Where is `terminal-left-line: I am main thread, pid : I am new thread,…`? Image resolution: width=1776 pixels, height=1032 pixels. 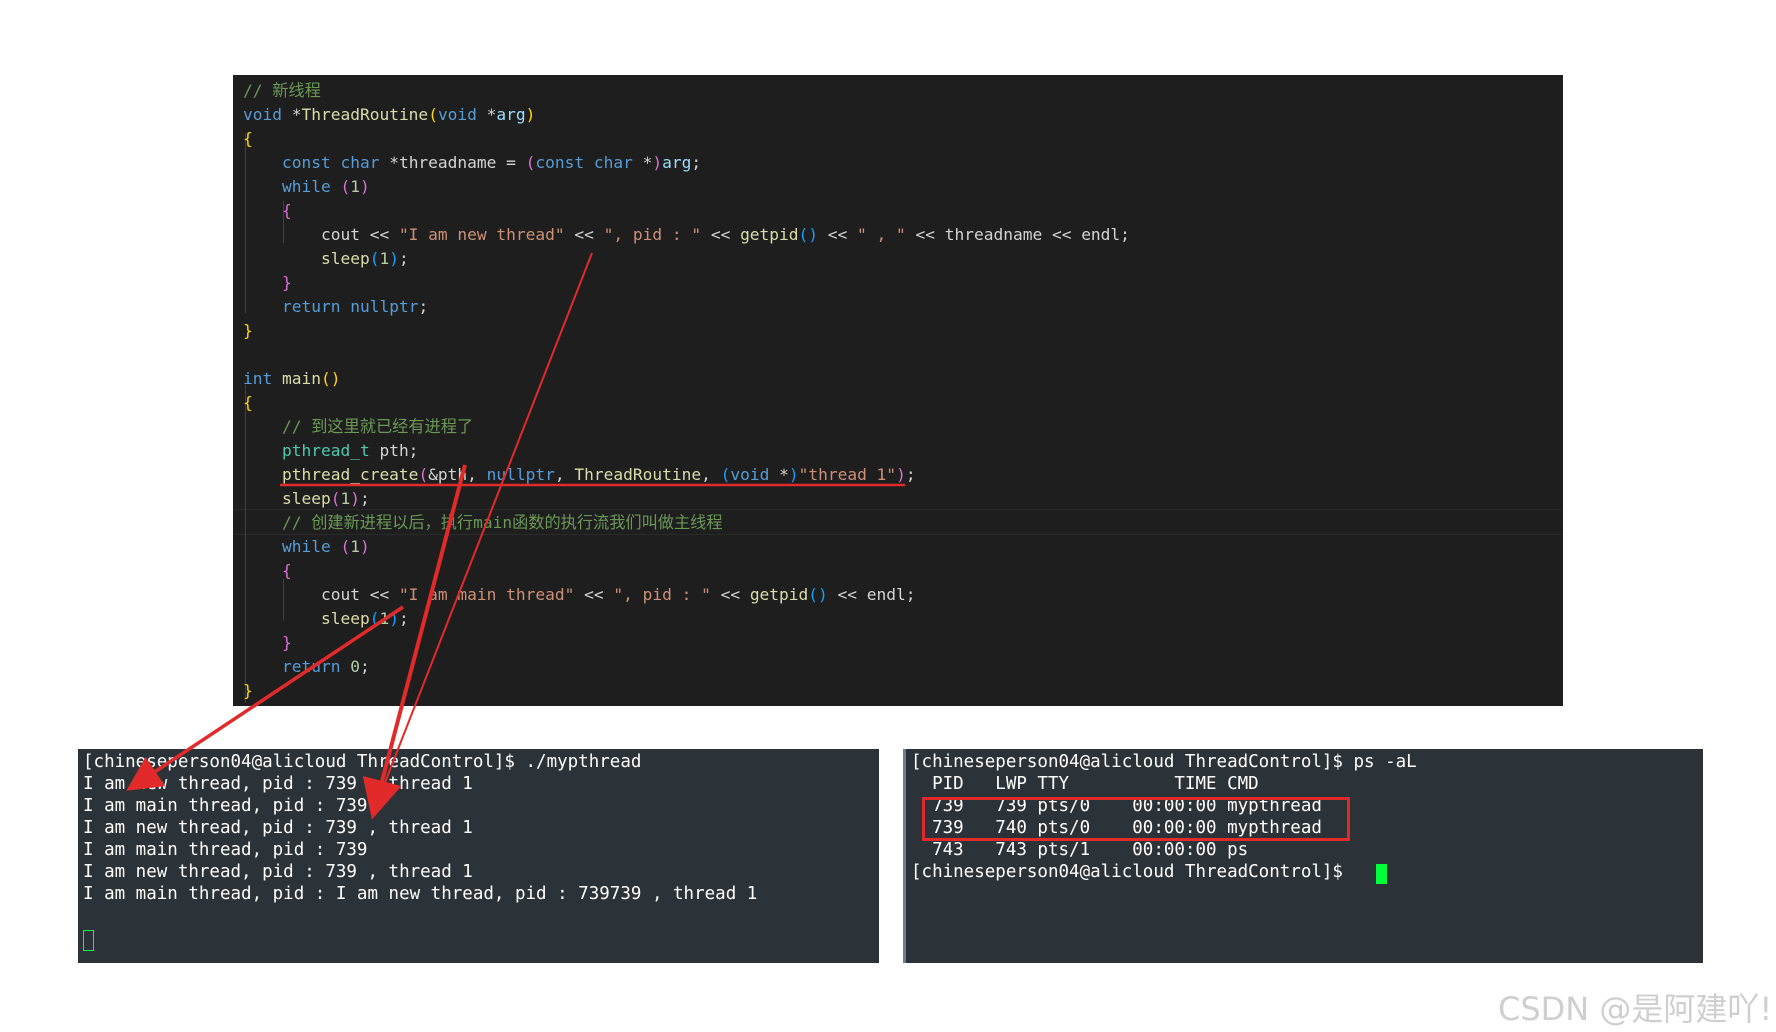 terminal-left-line: I am main thread, pid : I am new thread,… is located at coordinates (420, 894).